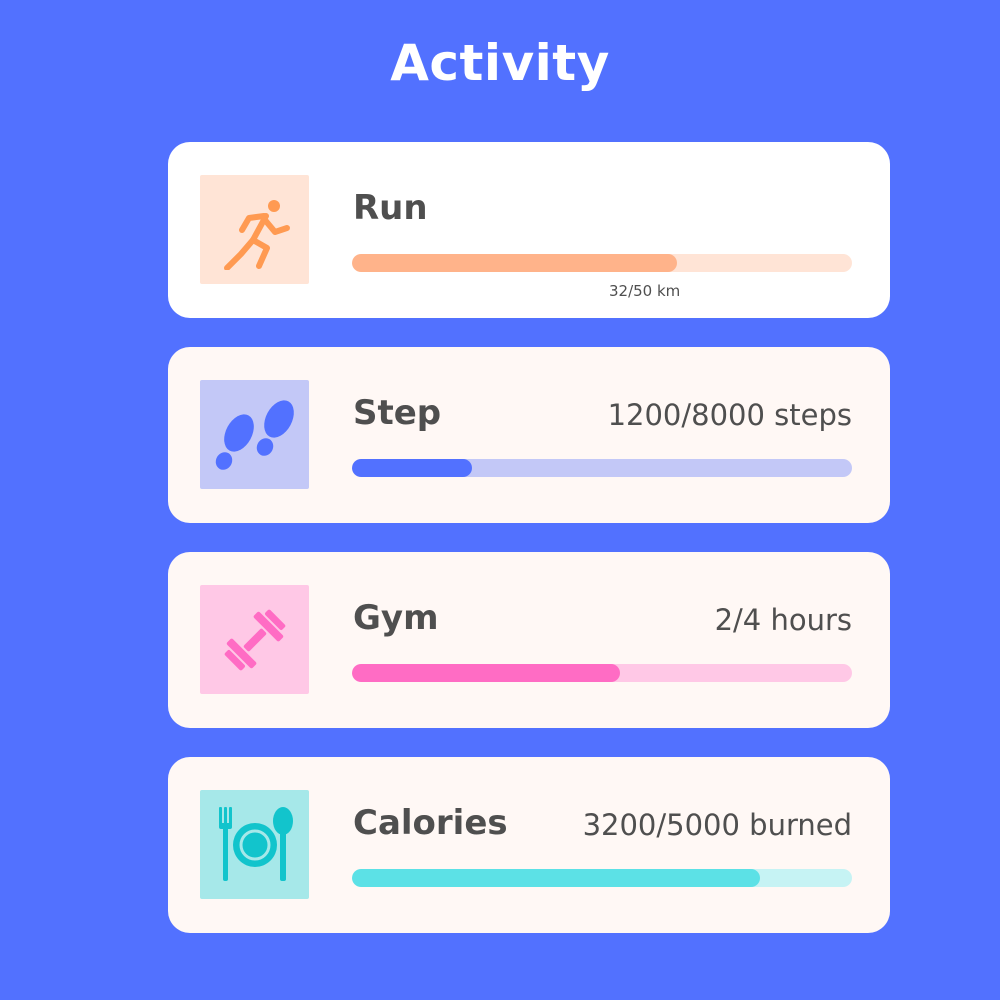  I want to click on calories-icon-tile, so click(254, 844).